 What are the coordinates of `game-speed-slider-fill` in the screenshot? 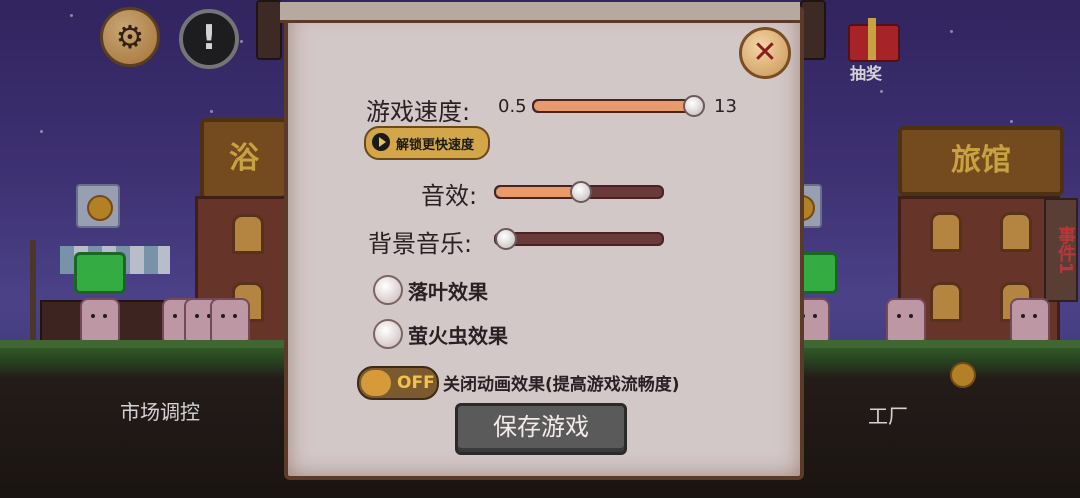 It's located at (613, 106).